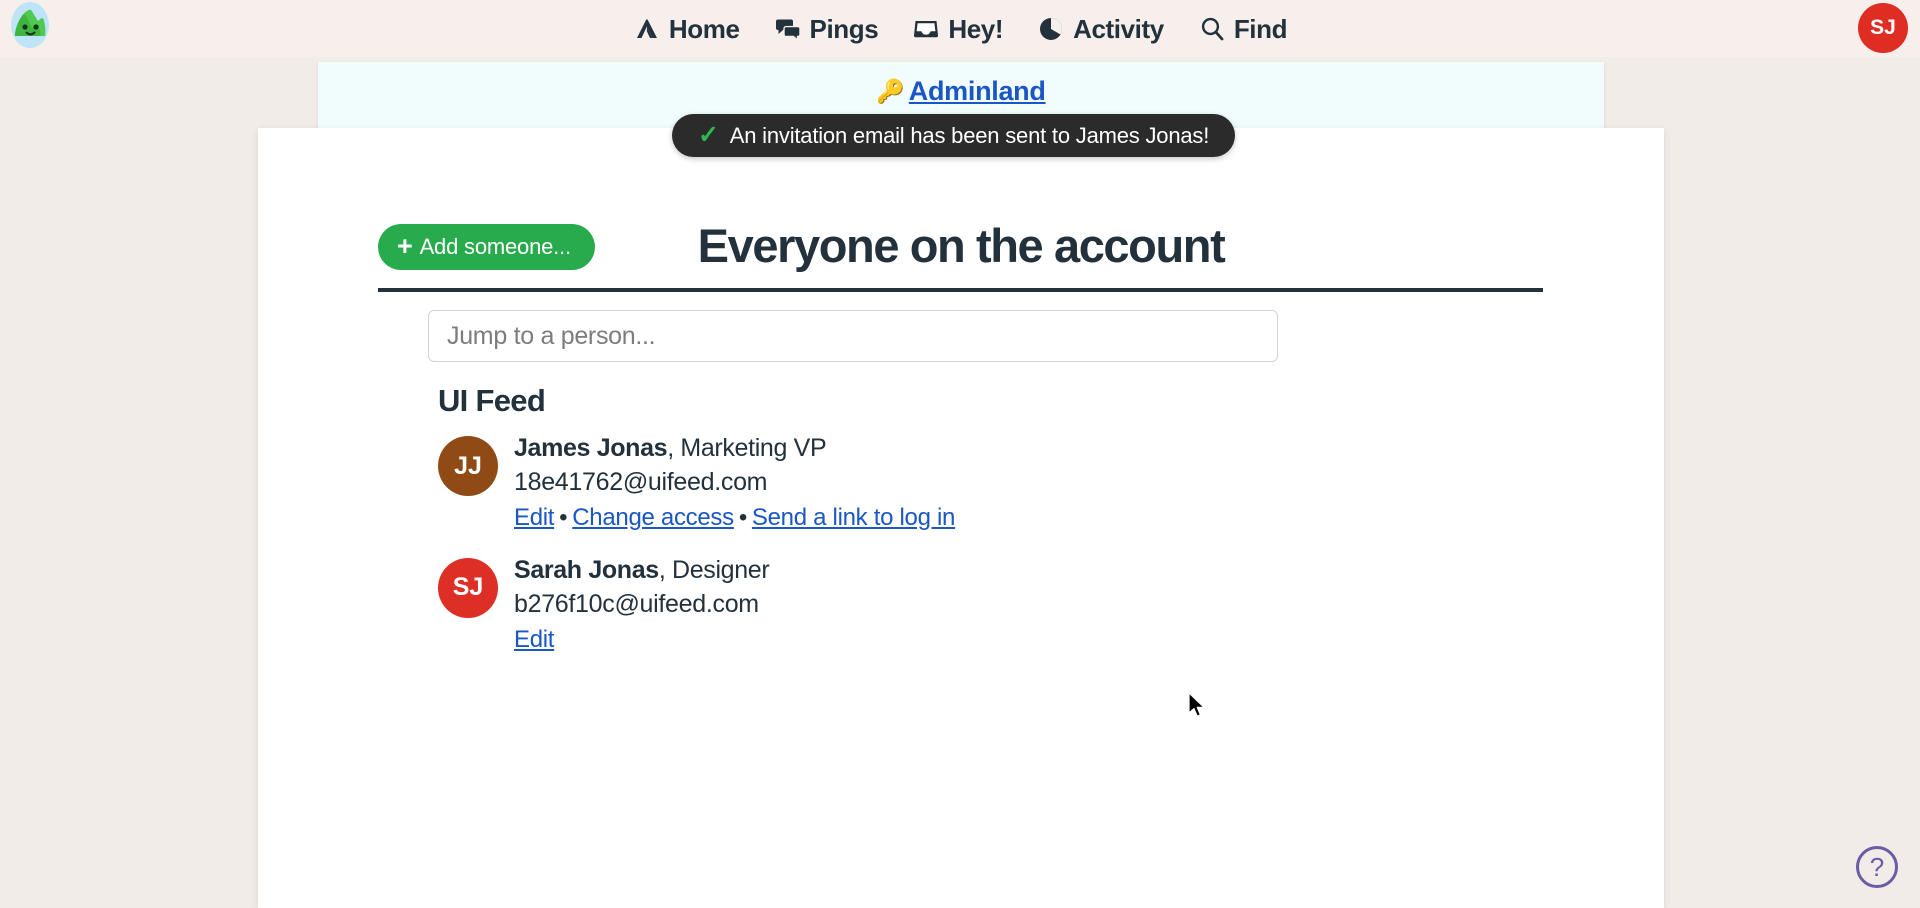 The width and height of the screenshot is (1920, 908). I want to click on primary-nav-links: Home Pings Hey! Activity Find, so click(960, 28).